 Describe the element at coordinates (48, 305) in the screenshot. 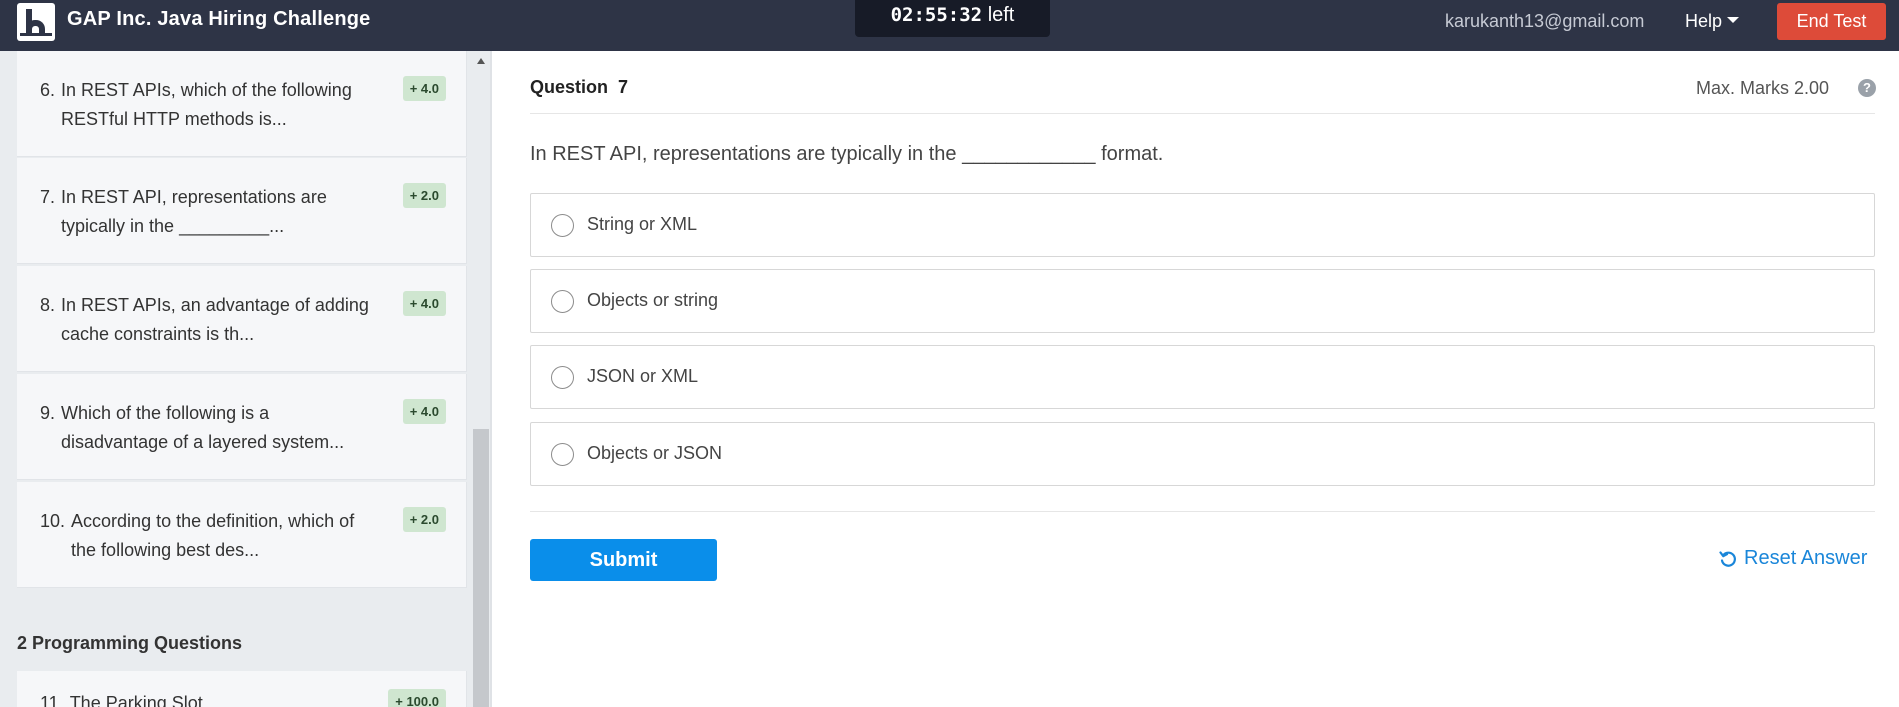

I see `question-number: 8.` at that location.